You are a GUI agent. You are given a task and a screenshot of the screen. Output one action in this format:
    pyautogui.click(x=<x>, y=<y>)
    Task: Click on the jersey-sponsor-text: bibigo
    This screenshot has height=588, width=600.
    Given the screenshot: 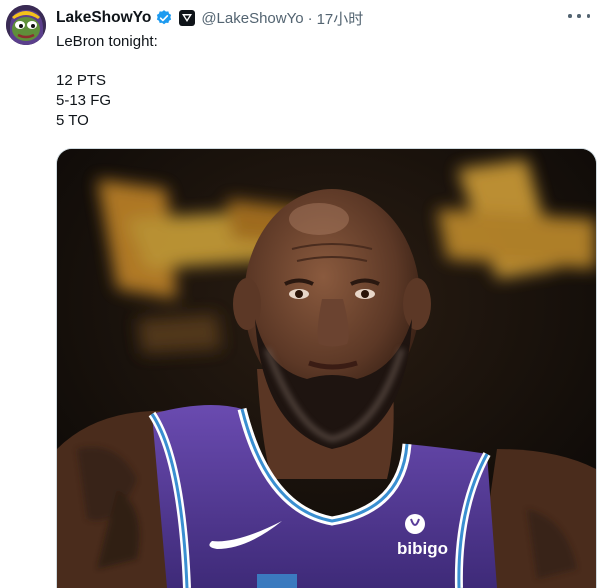 What is the action you would take?
    pyautogui.click(x=422, y=548)
    